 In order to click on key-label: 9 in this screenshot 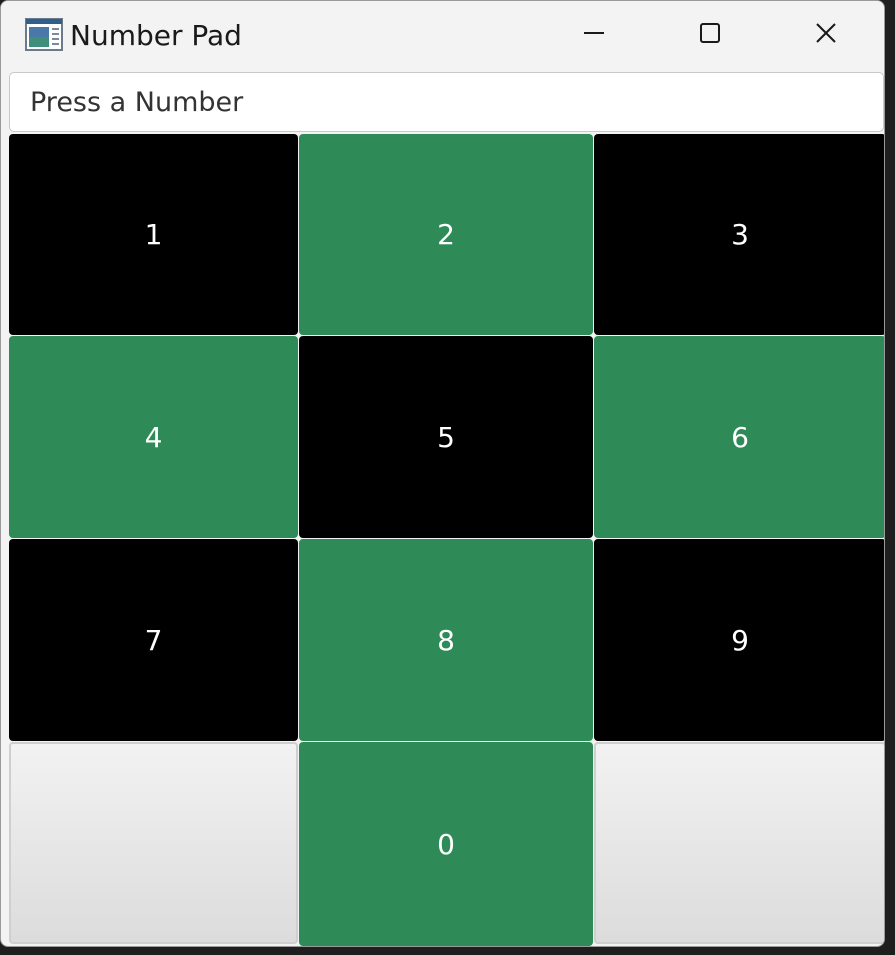, I will do `click(740, 640)`.